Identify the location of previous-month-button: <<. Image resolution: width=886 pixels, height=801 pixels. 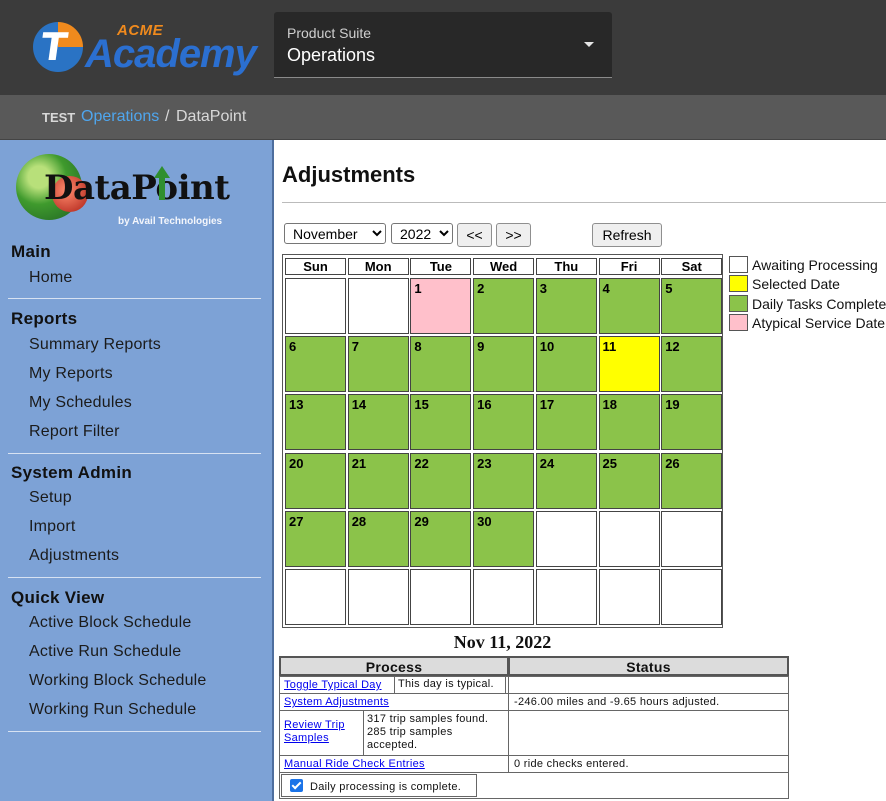
(474, 235).